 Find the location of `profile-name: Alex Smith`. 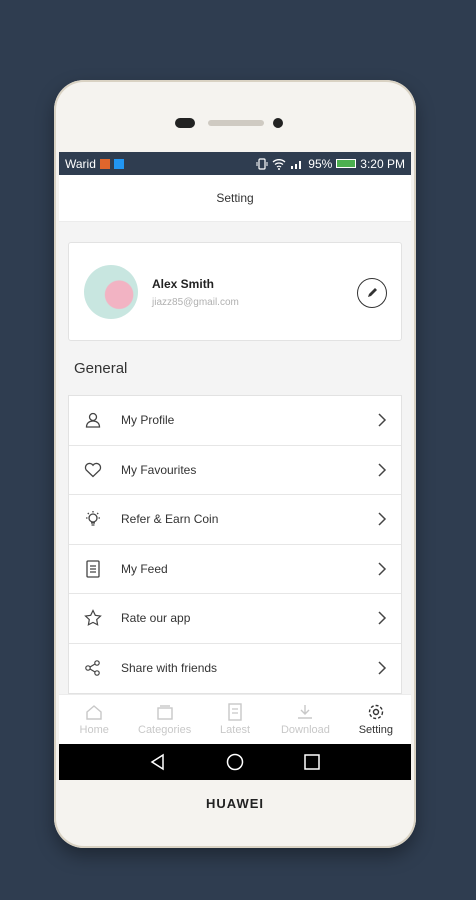

profile-name: Alex Smith is located at coordinates (183, 284).